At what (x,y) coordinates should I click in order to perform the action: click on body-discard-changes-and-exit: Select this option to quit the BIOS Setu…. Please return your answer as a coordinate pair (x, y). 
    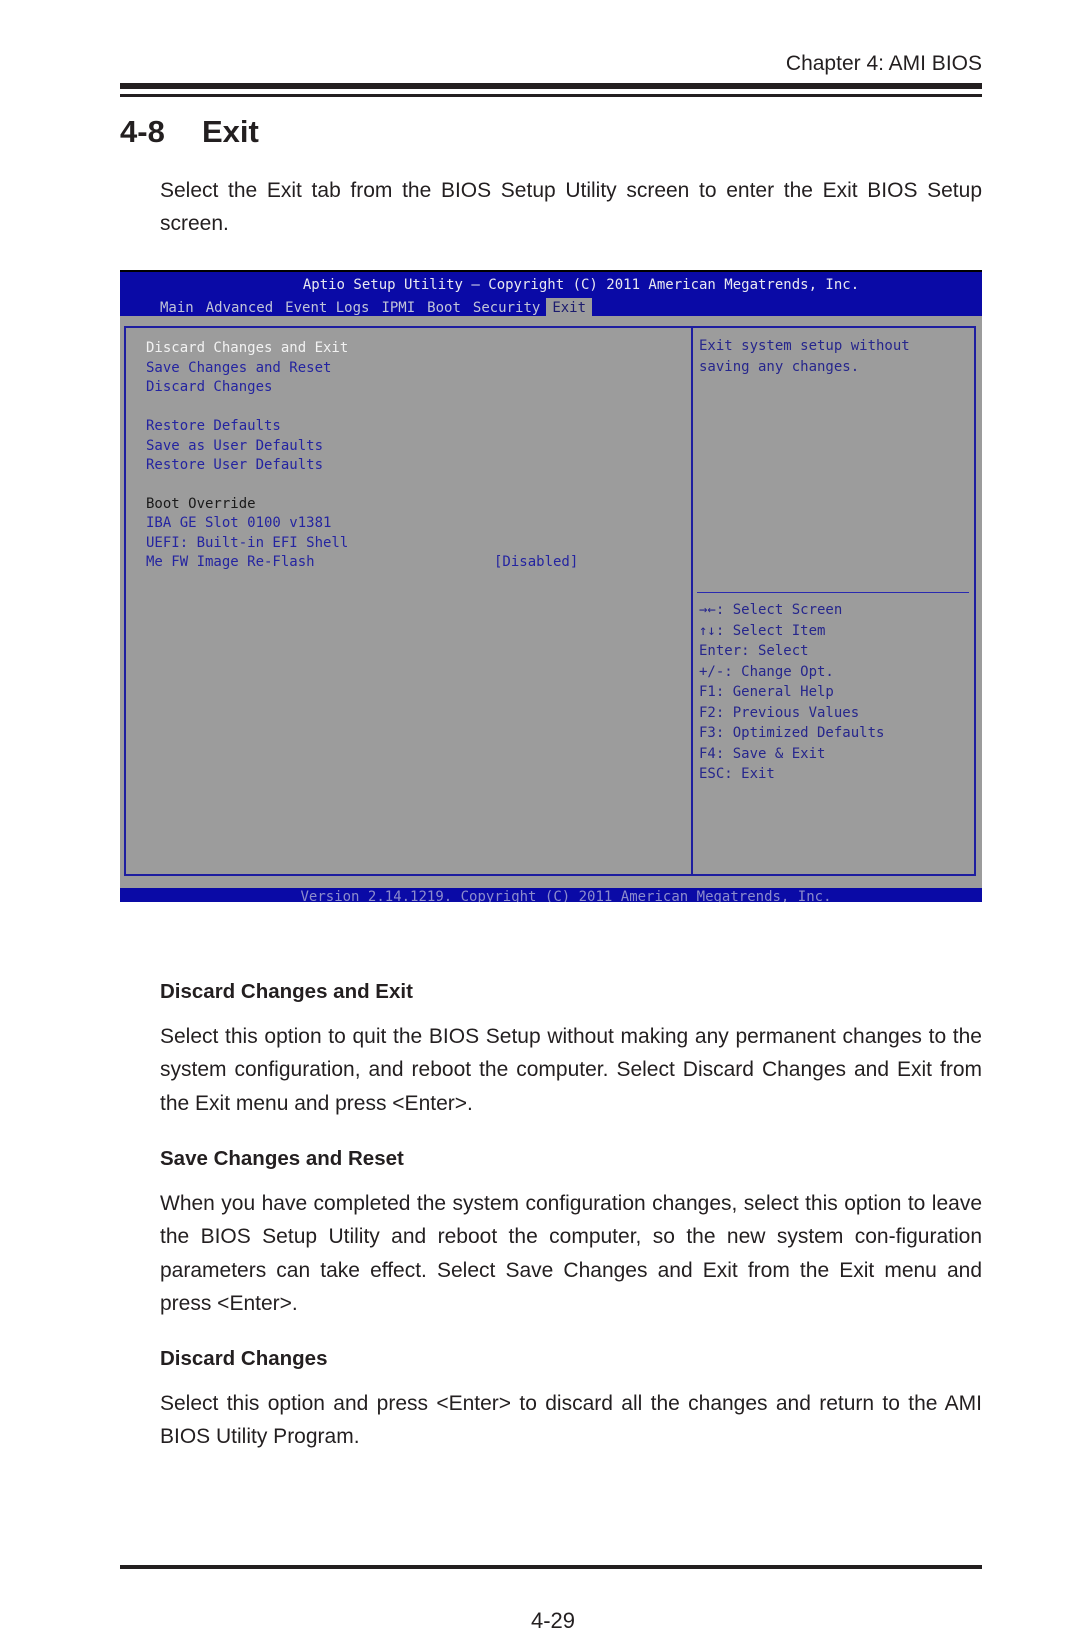
    Looking at the image, I should click on (571, 1070).